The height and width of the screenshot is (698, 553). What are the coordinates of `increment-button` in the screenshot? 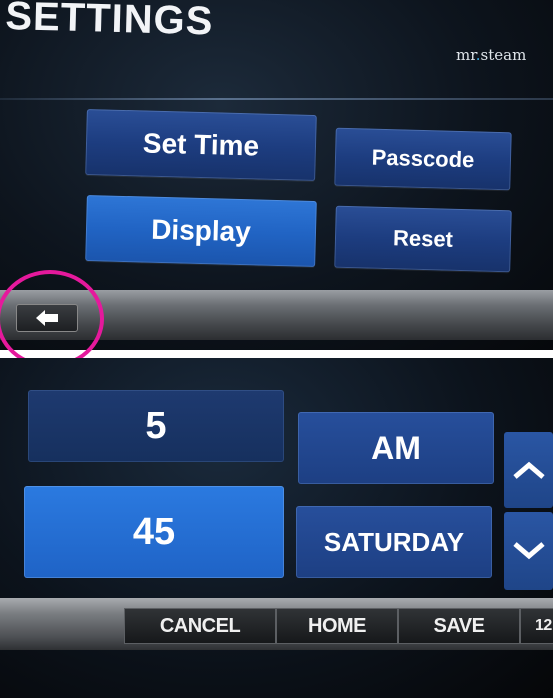 It's located at (528, 470).